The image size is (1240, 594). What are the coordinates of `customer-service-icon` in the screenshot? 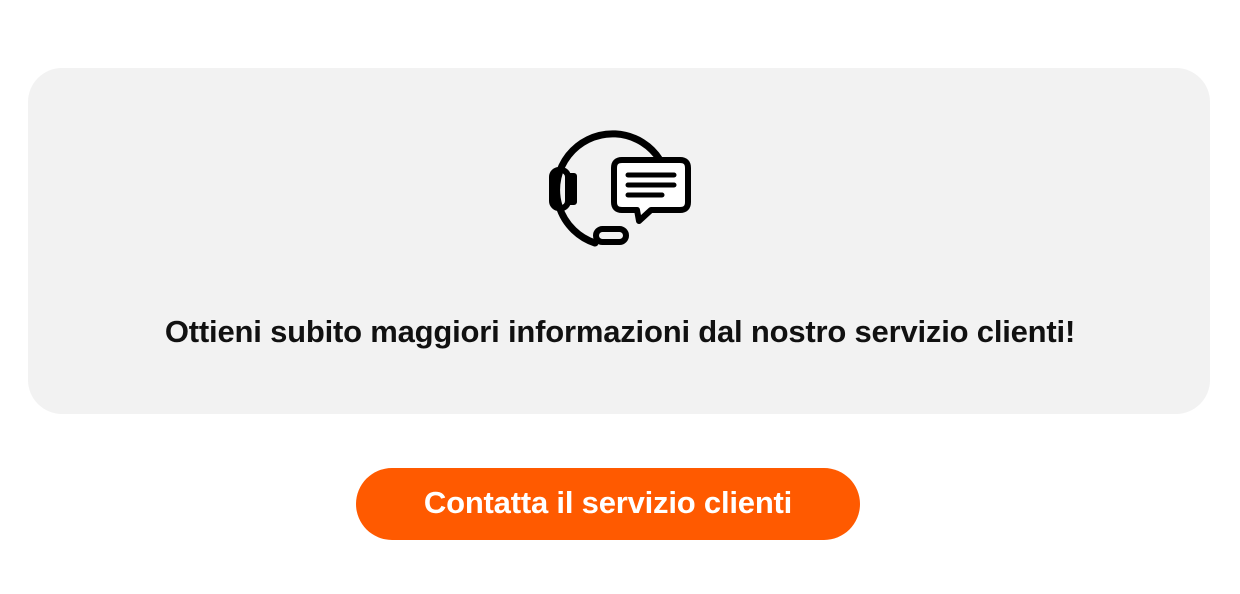 It's located at (620, 190).